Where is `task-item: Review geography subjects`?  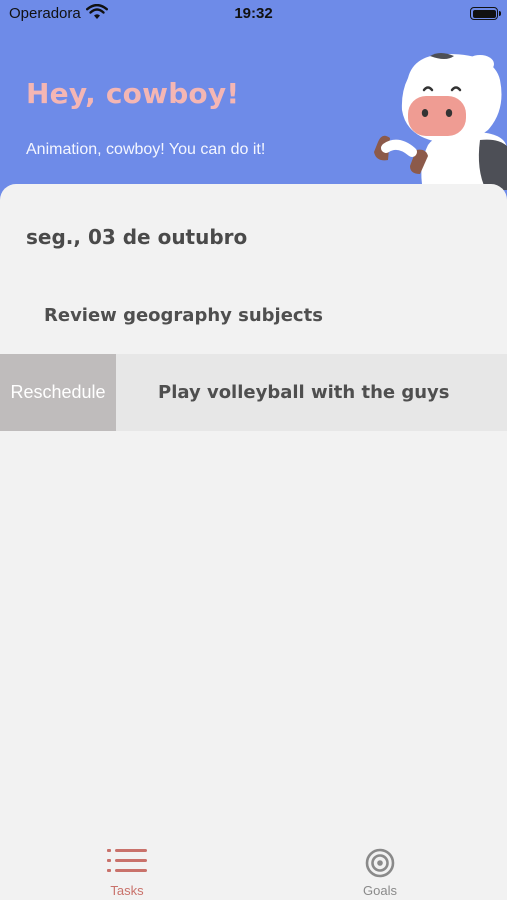 task-item: Review geography subjects is located at coordinates (253, 315).